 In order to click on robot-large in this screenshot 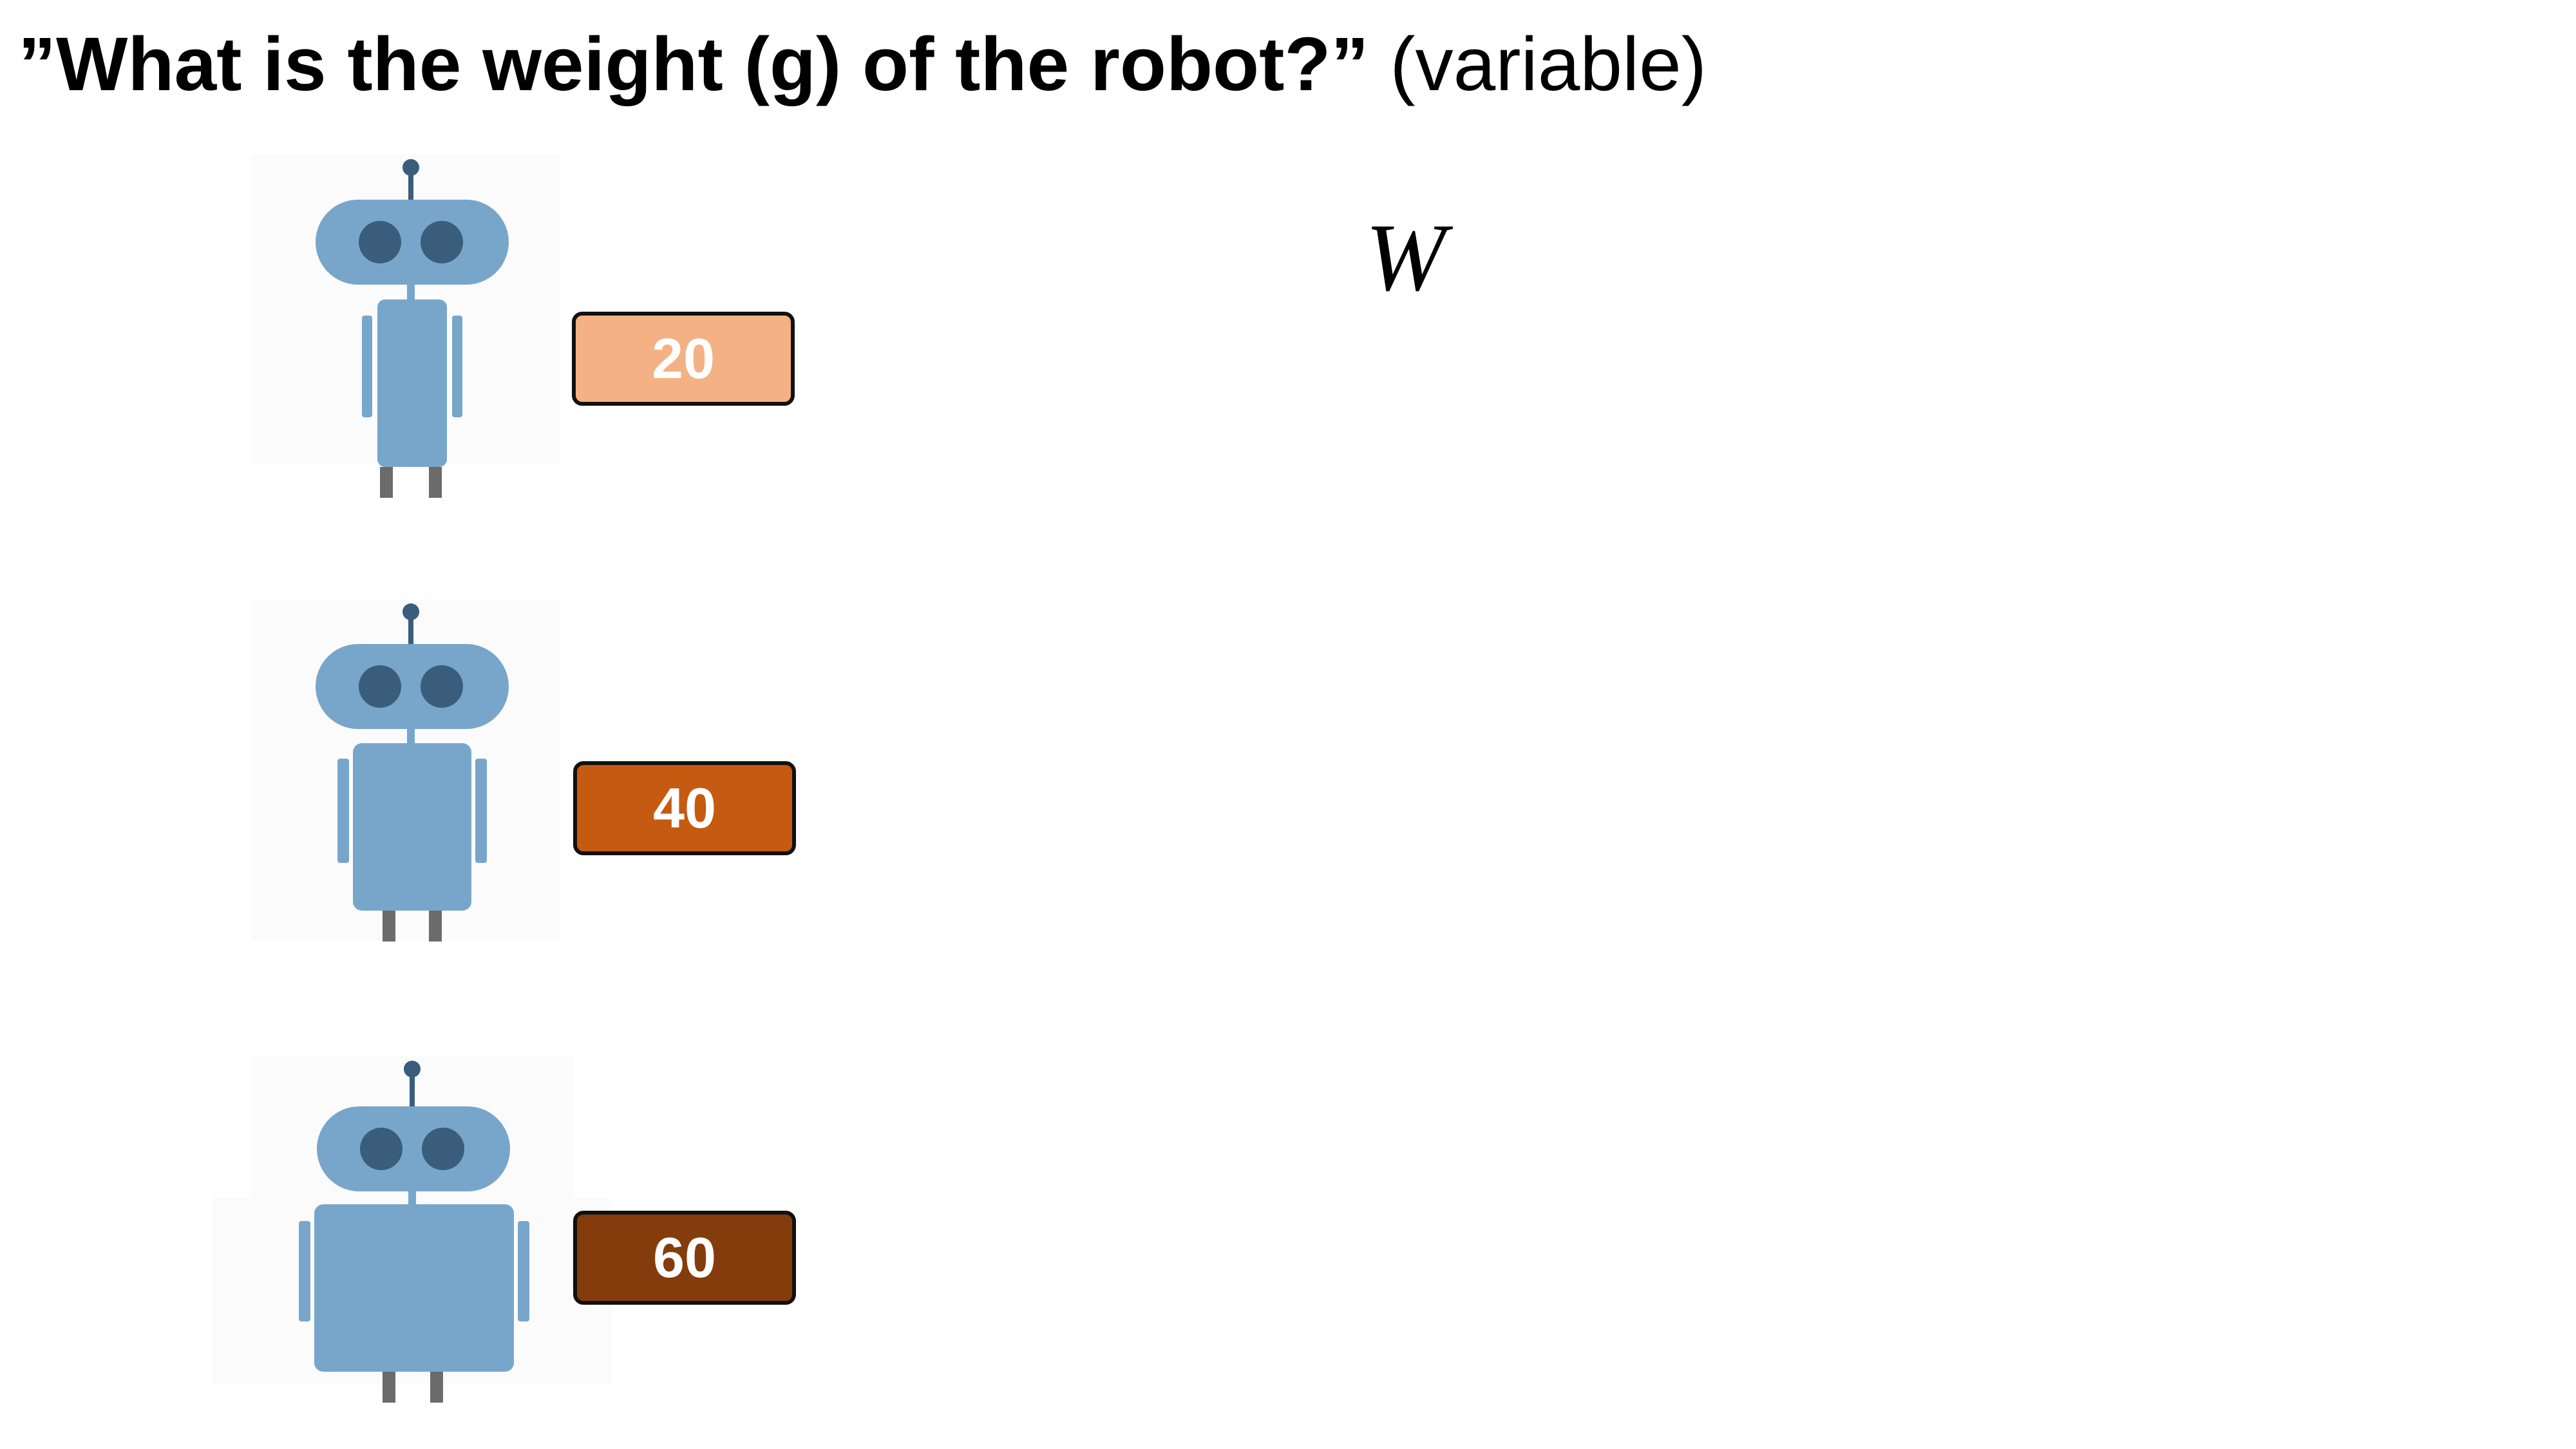, I will do `click(413, 1230)`.